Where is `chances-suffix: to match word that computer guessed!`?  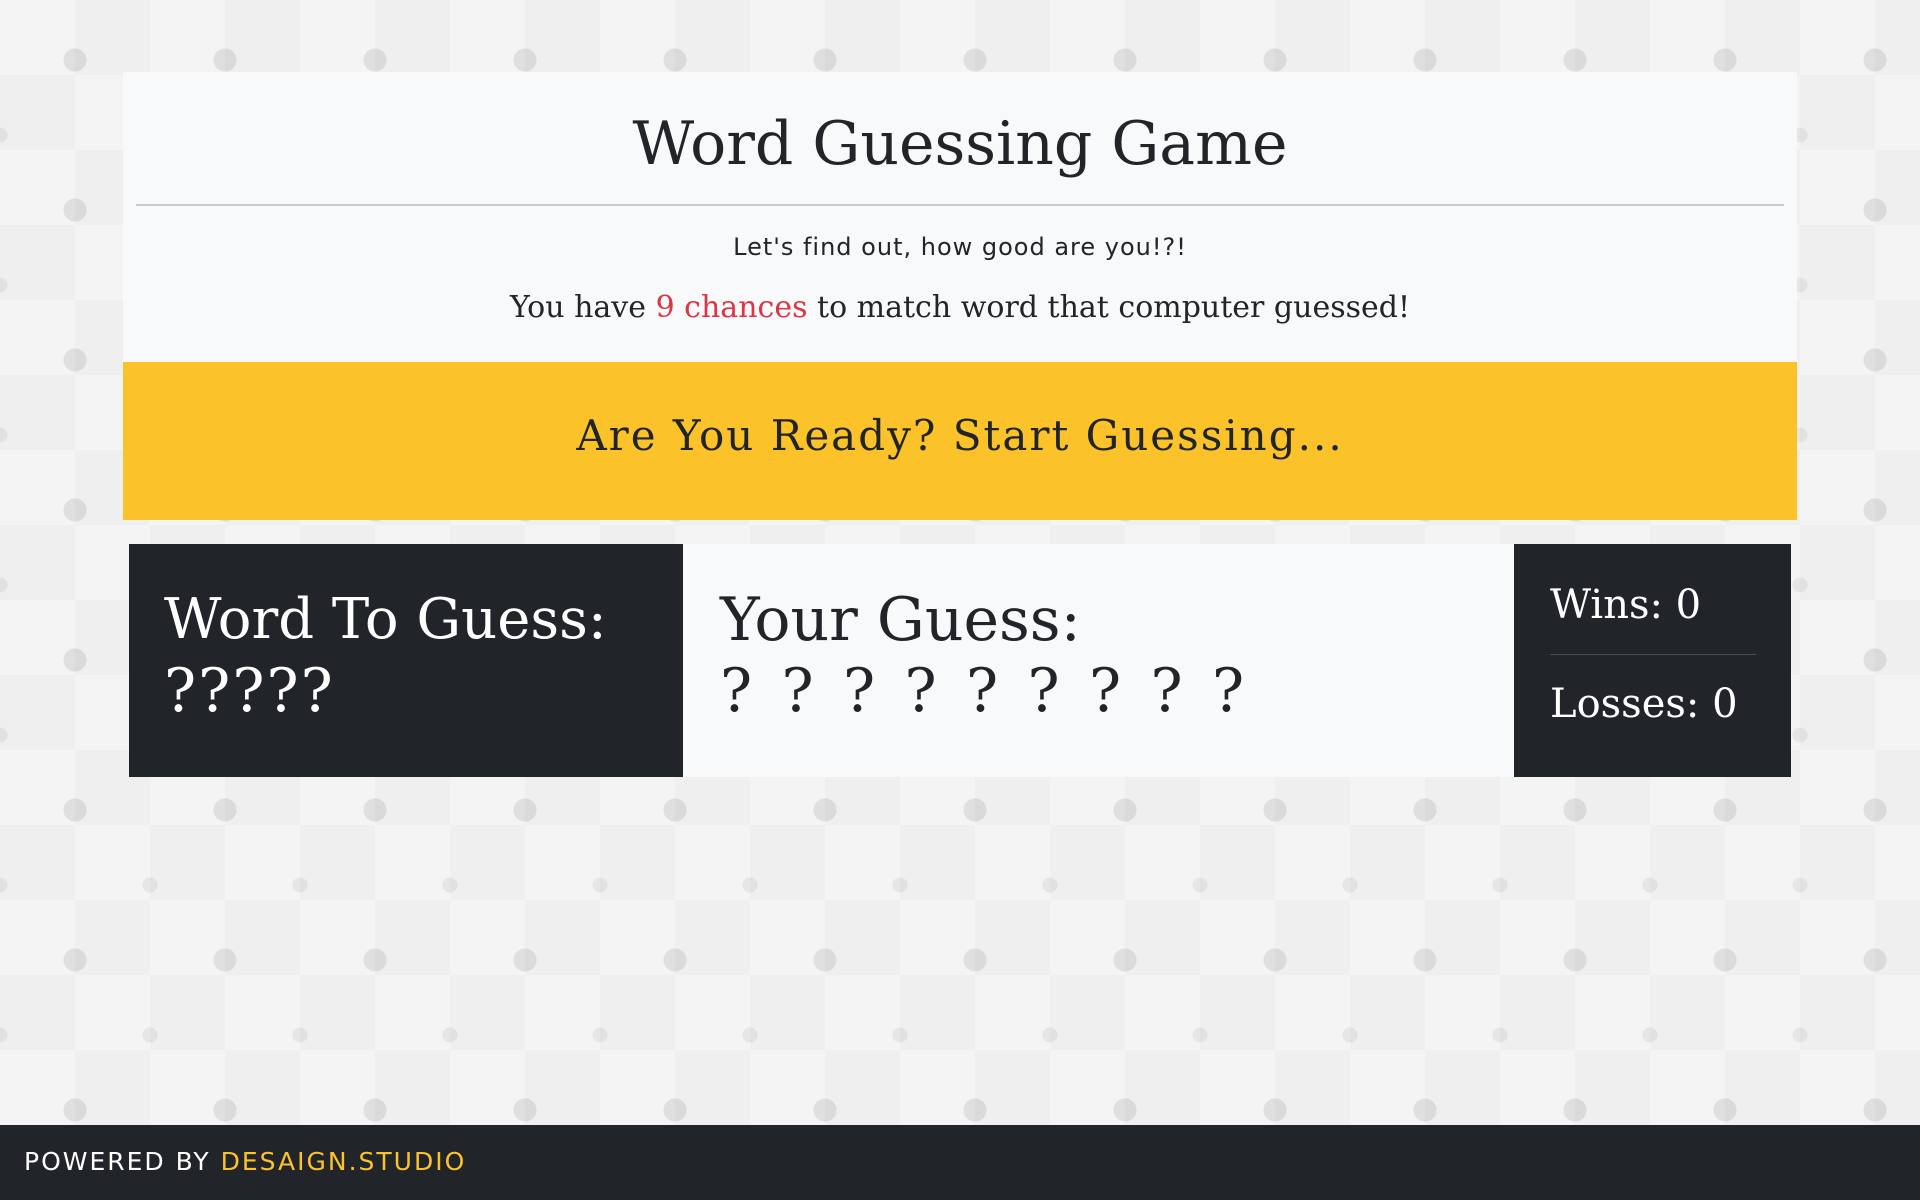
chances-suffix: to match word that computer guessed! is located at coordinates (1113, 307).